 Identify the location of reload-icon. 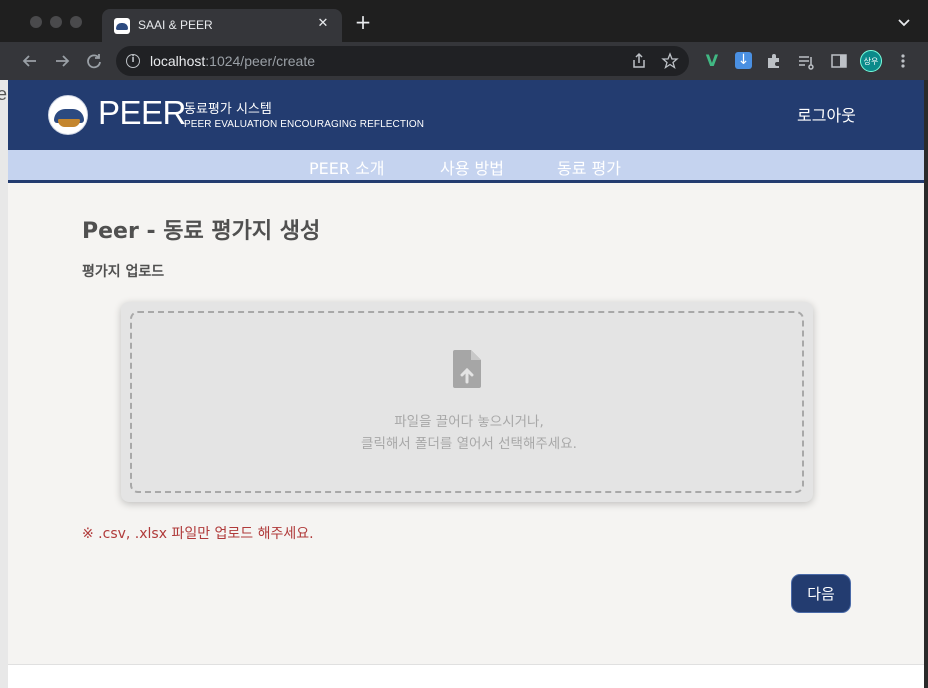
(94, 61).